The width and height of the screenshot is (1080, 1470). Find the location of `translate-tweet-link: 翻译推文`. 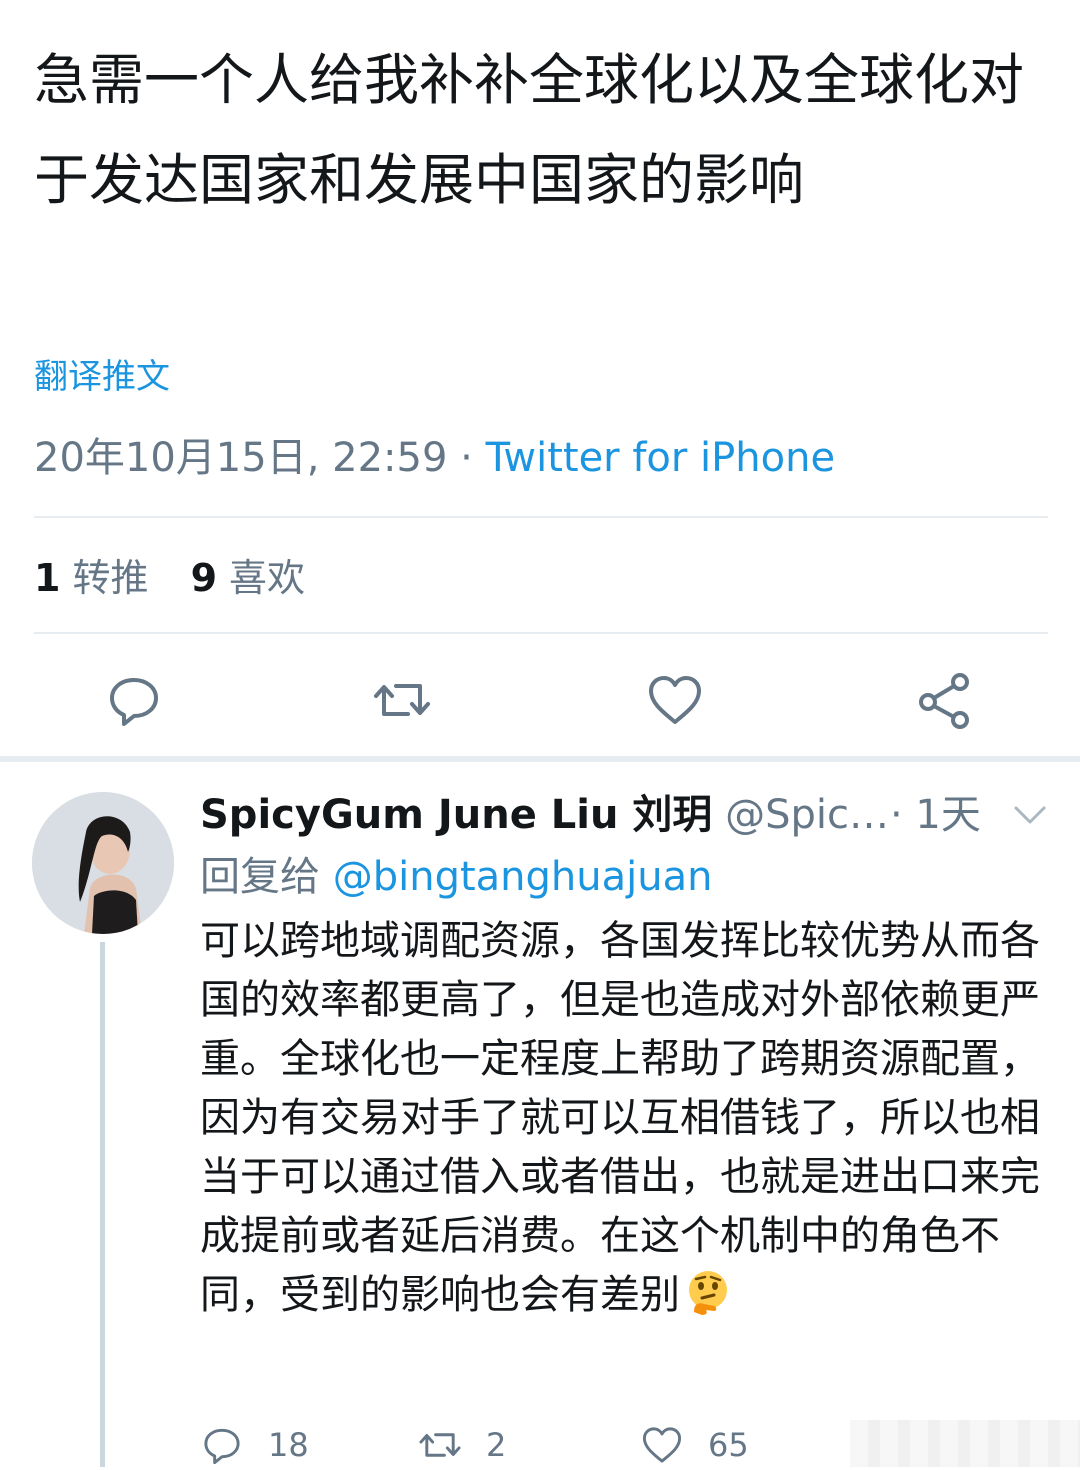

translate-tweet-link: 翻译推文 is located at coordinates (102, 377).